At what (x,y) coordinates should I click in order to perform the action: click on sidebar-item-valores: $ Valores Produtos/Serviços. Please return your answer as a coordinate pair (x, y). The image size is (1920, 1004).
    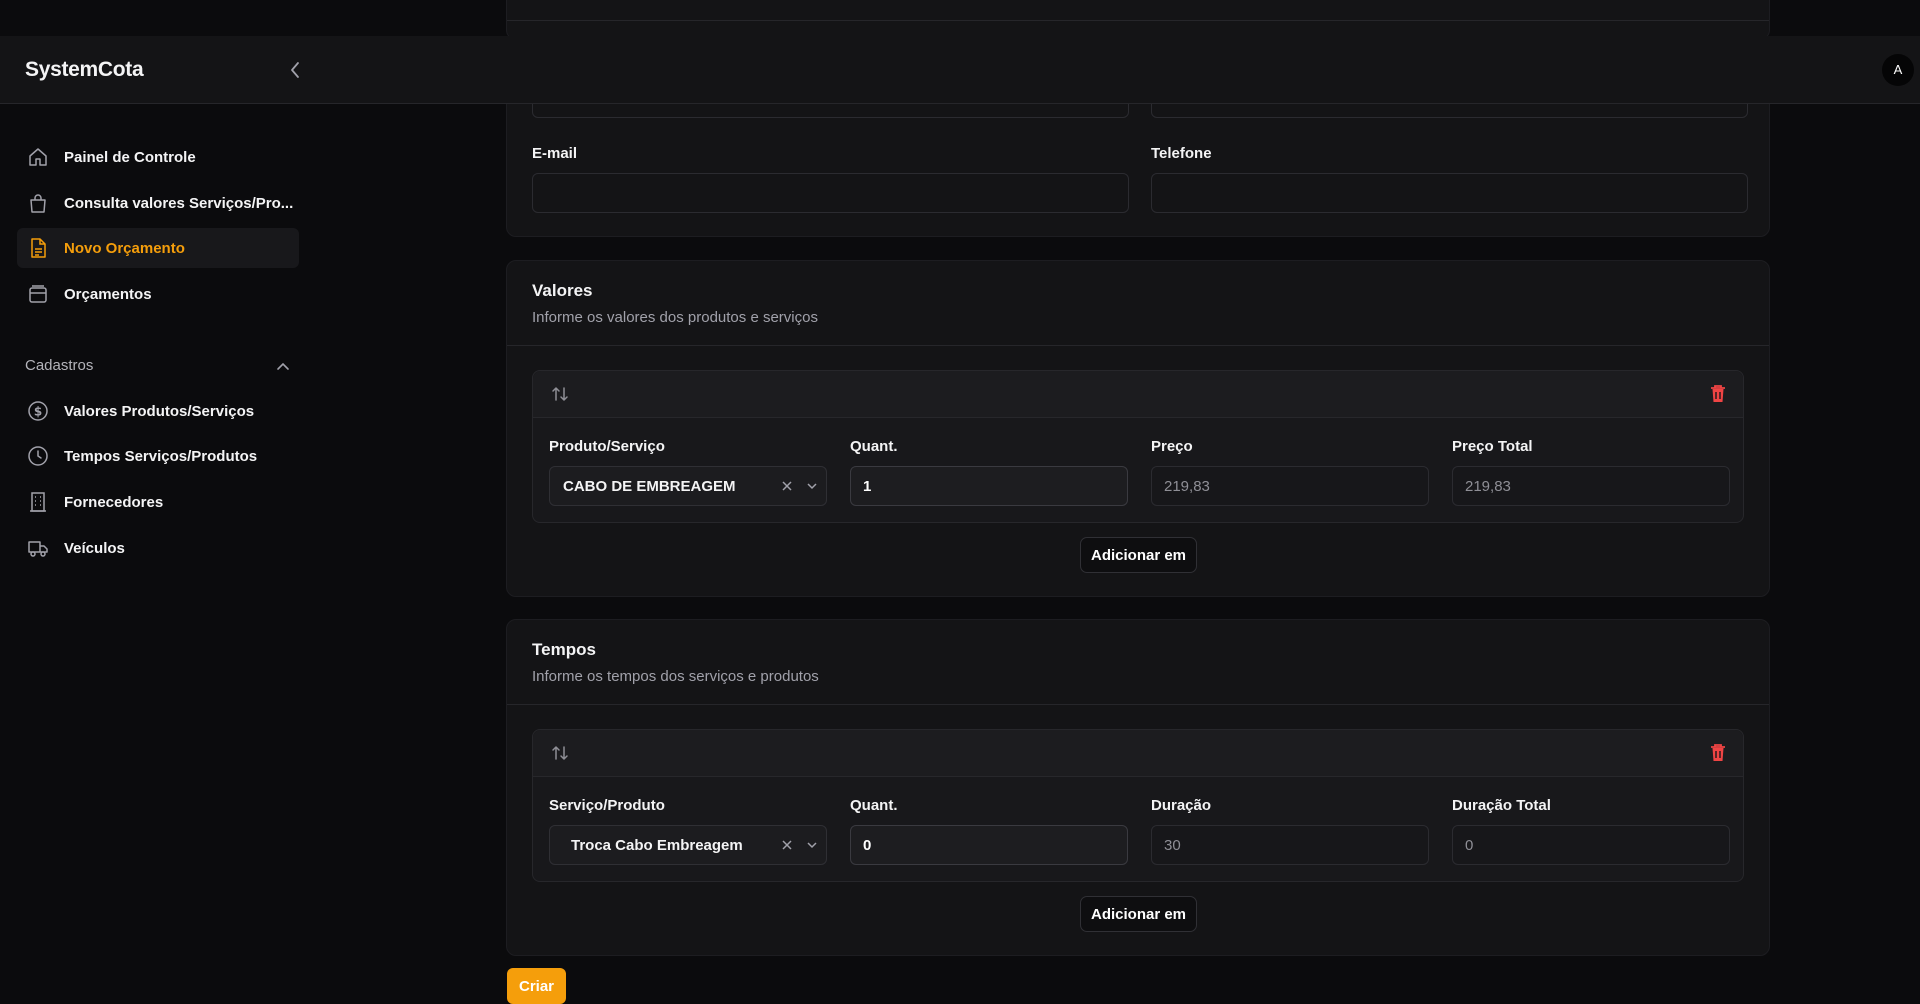
    Looking at the image, I should click on (158, 411).